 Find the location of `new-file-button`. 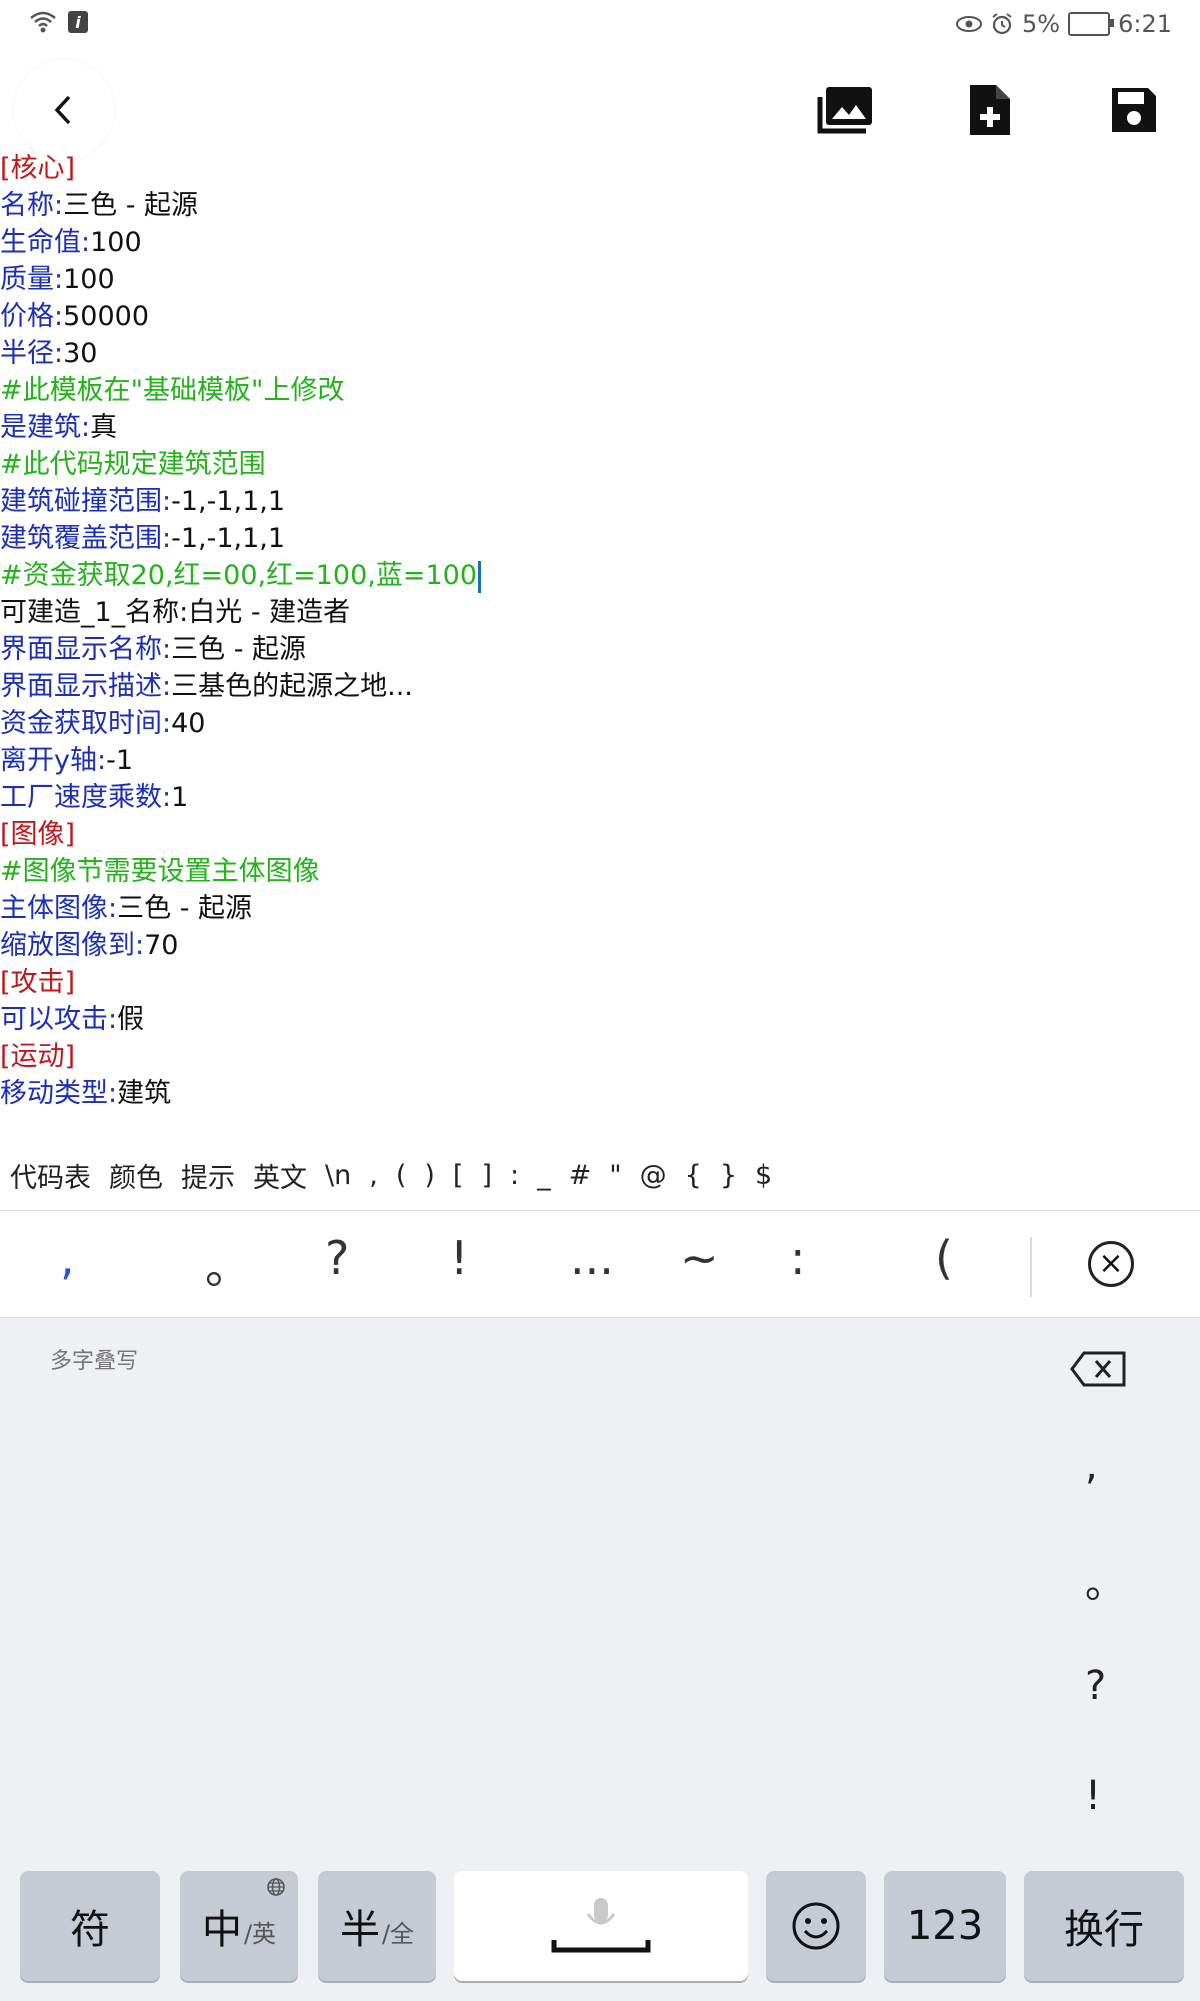

new-file-button is located at coordinates (990, 110).